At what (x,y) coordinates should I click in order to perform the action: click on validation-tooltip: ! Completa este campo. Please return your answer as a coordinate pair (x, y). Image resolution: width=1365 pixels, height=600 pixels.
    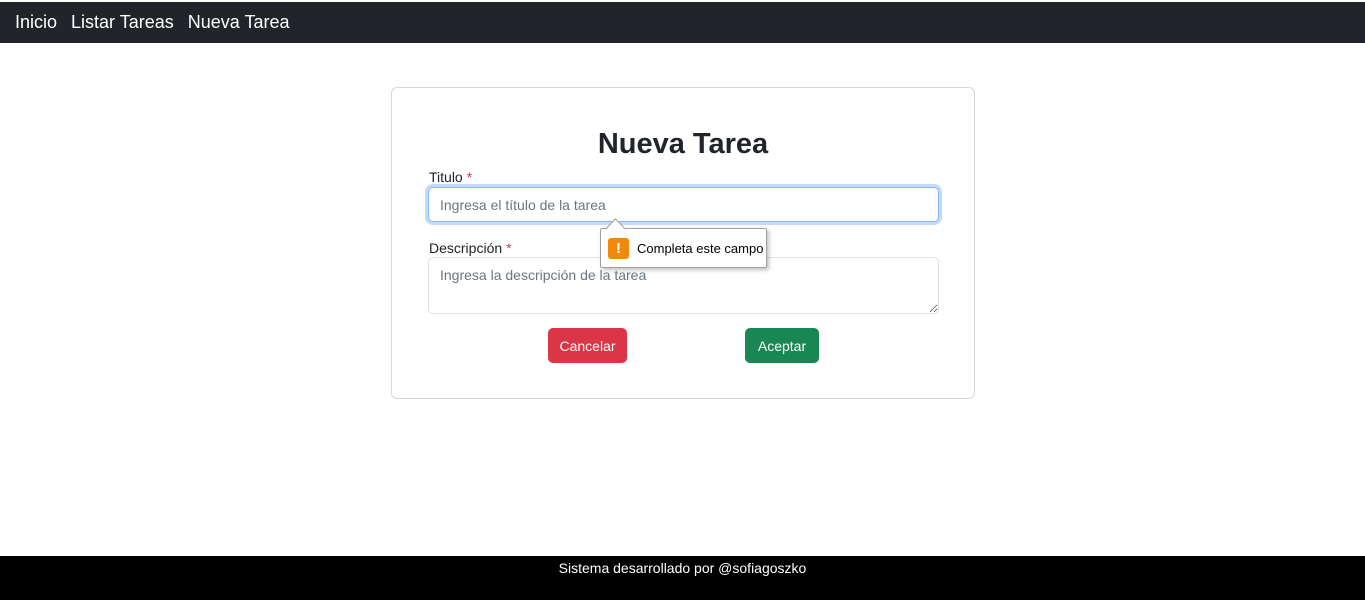
    Looking at the image, I should click on (683, 248).